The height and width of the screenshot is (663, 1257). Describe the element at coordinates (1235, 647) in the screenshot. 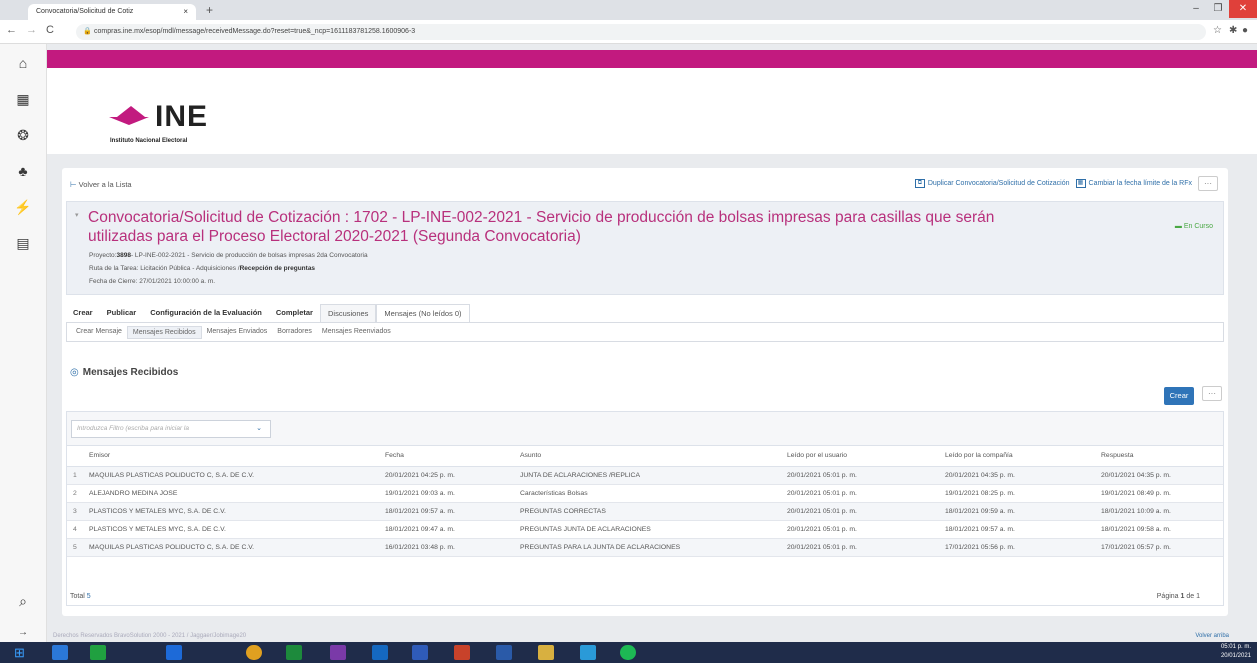

I see `clock-time: 05:01 p. m.` at that location.